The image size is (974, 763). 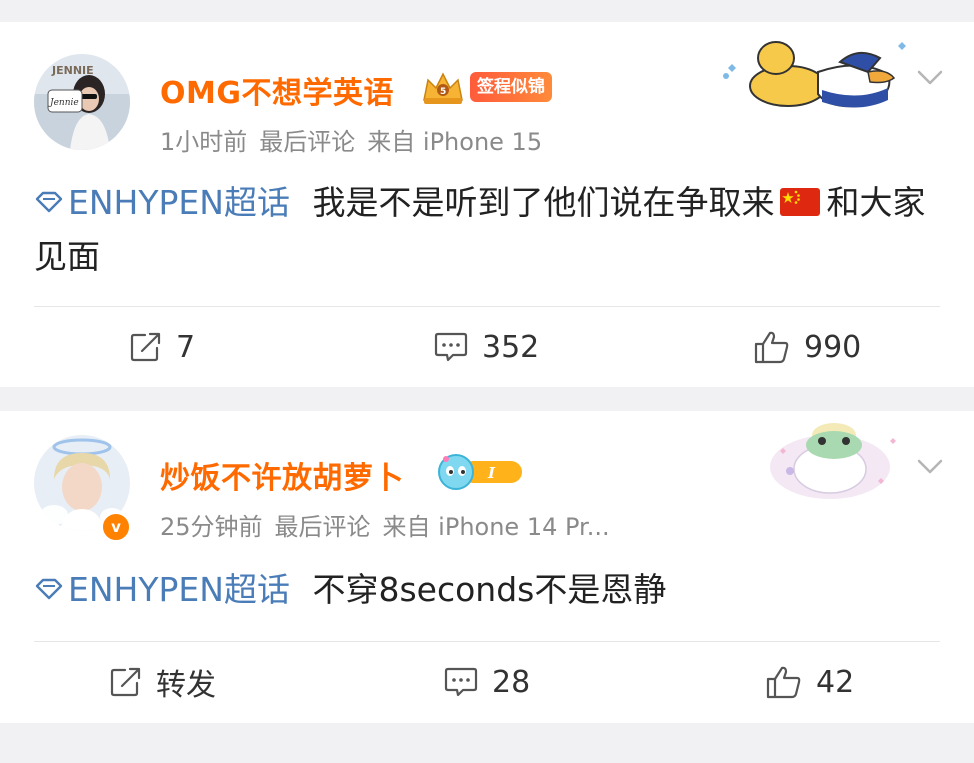 I want to click on post-text: 我是不是听到了他们说在争取来, so click(x=543, y=202).